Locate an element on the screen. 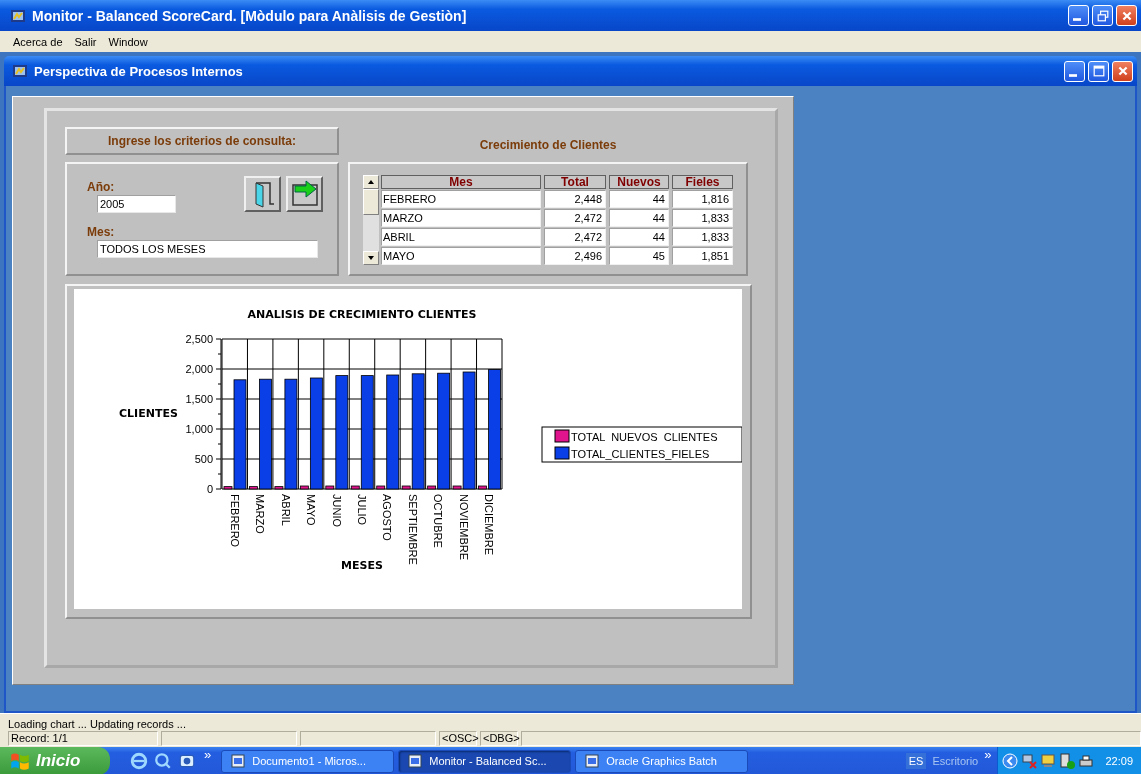 This screenshot has width=1141, height=774. table-cell: 1,816 is located at coordinates (702, 199).